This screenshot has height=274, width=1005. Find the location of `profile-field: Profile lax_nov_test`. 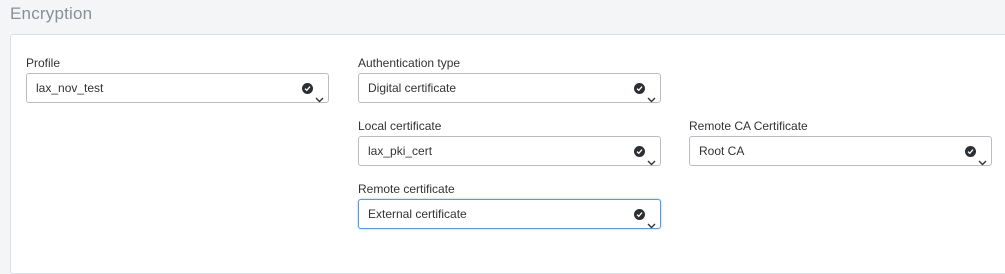

profile-field: Profile lax_nov_test is located at coordinates (177, 80).